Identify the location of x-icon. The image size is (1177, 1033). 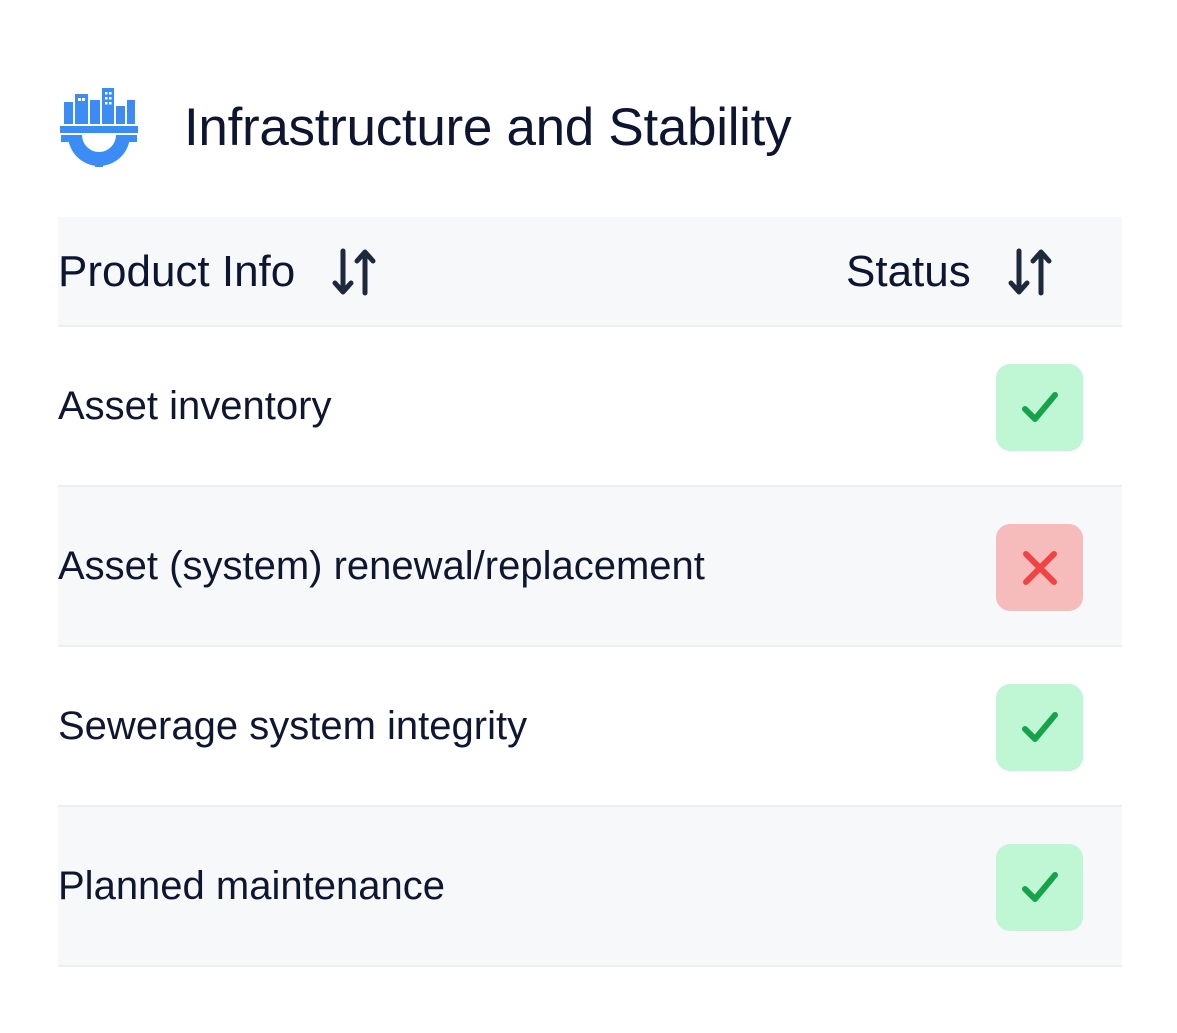
(1039, 567).